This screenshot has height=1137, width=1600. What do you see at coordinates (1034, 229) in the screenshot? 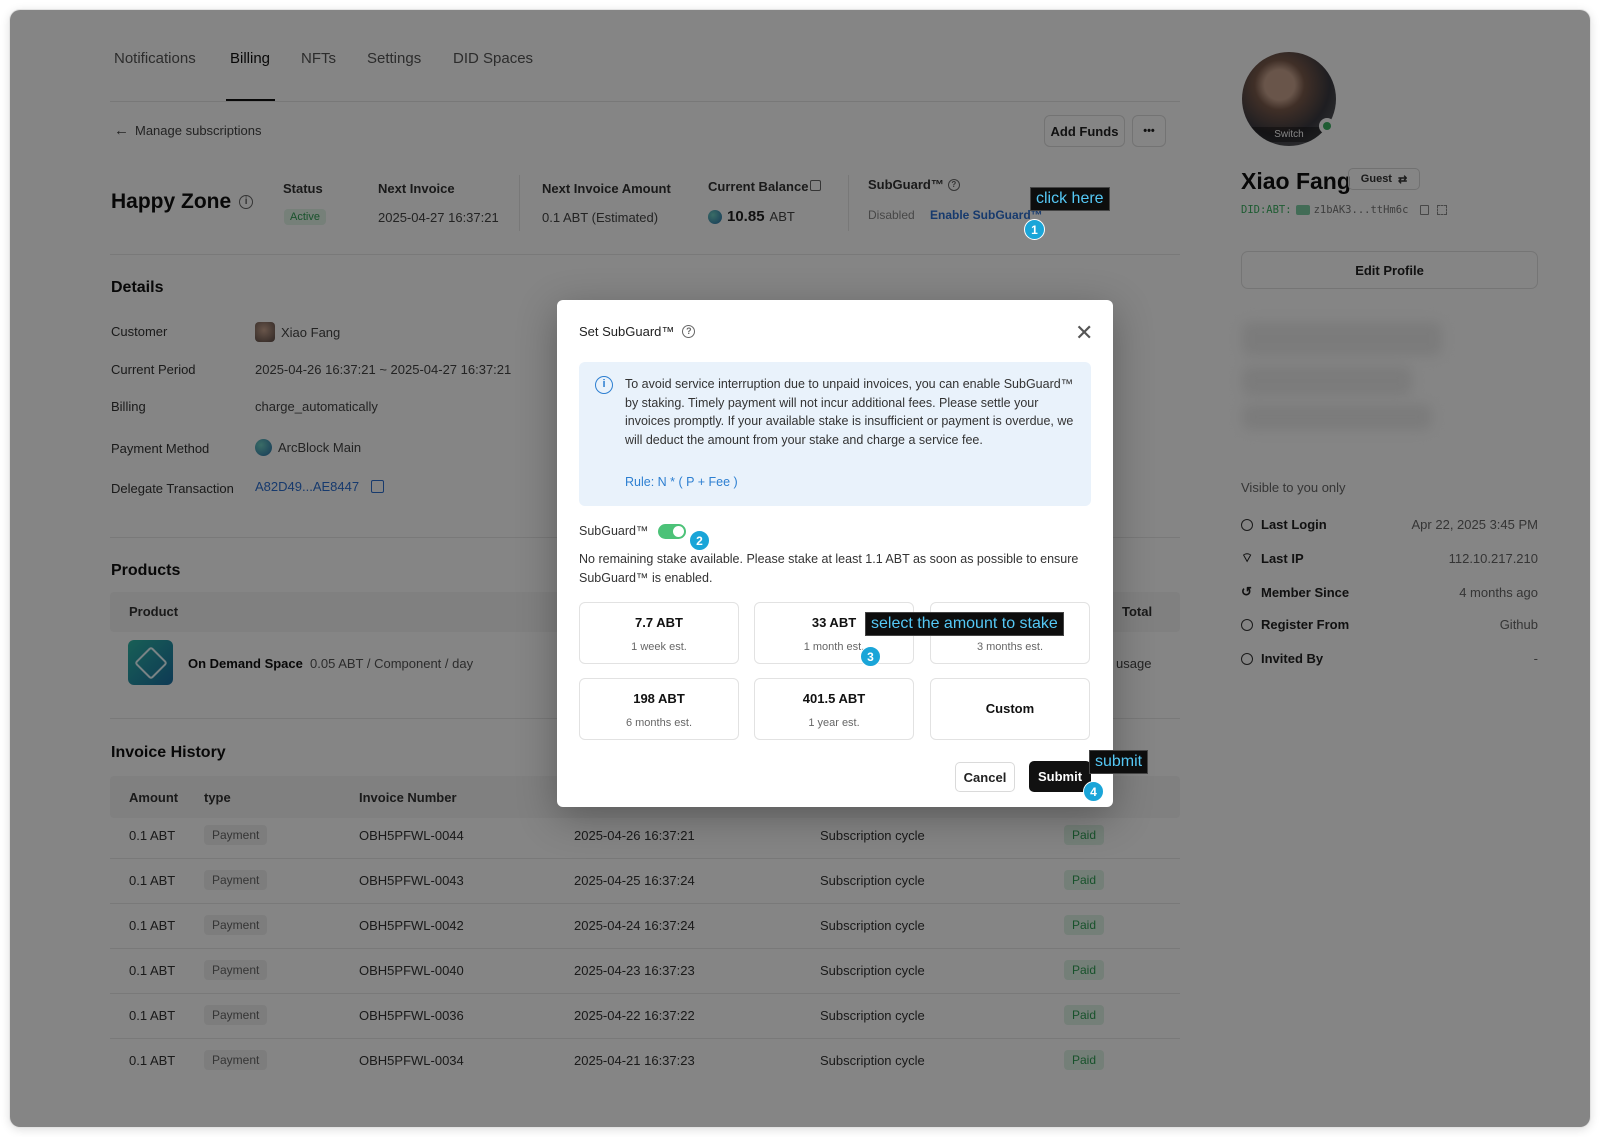
I see `step-badge-1: 1` at bounding box center [1034, 229].